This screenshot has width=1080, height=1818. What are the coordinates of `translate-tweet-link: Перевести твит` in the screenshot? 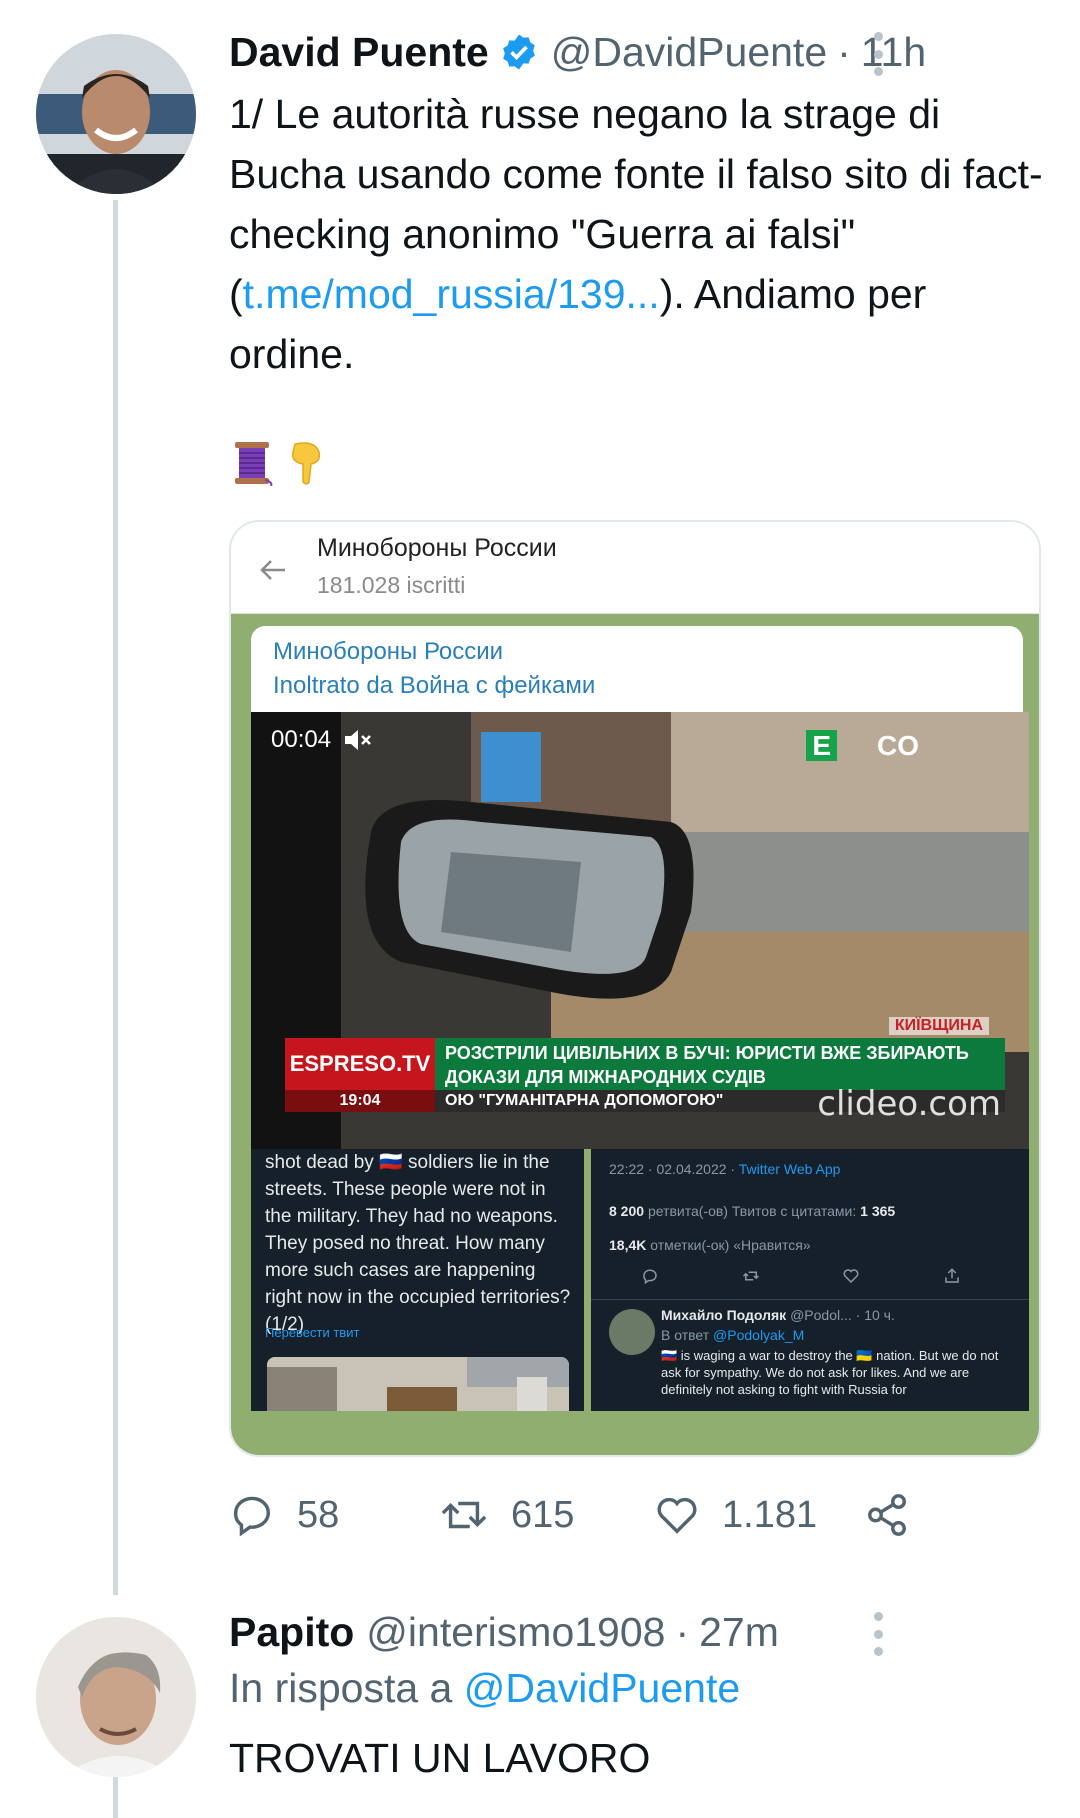 It's located at (312, 1332).